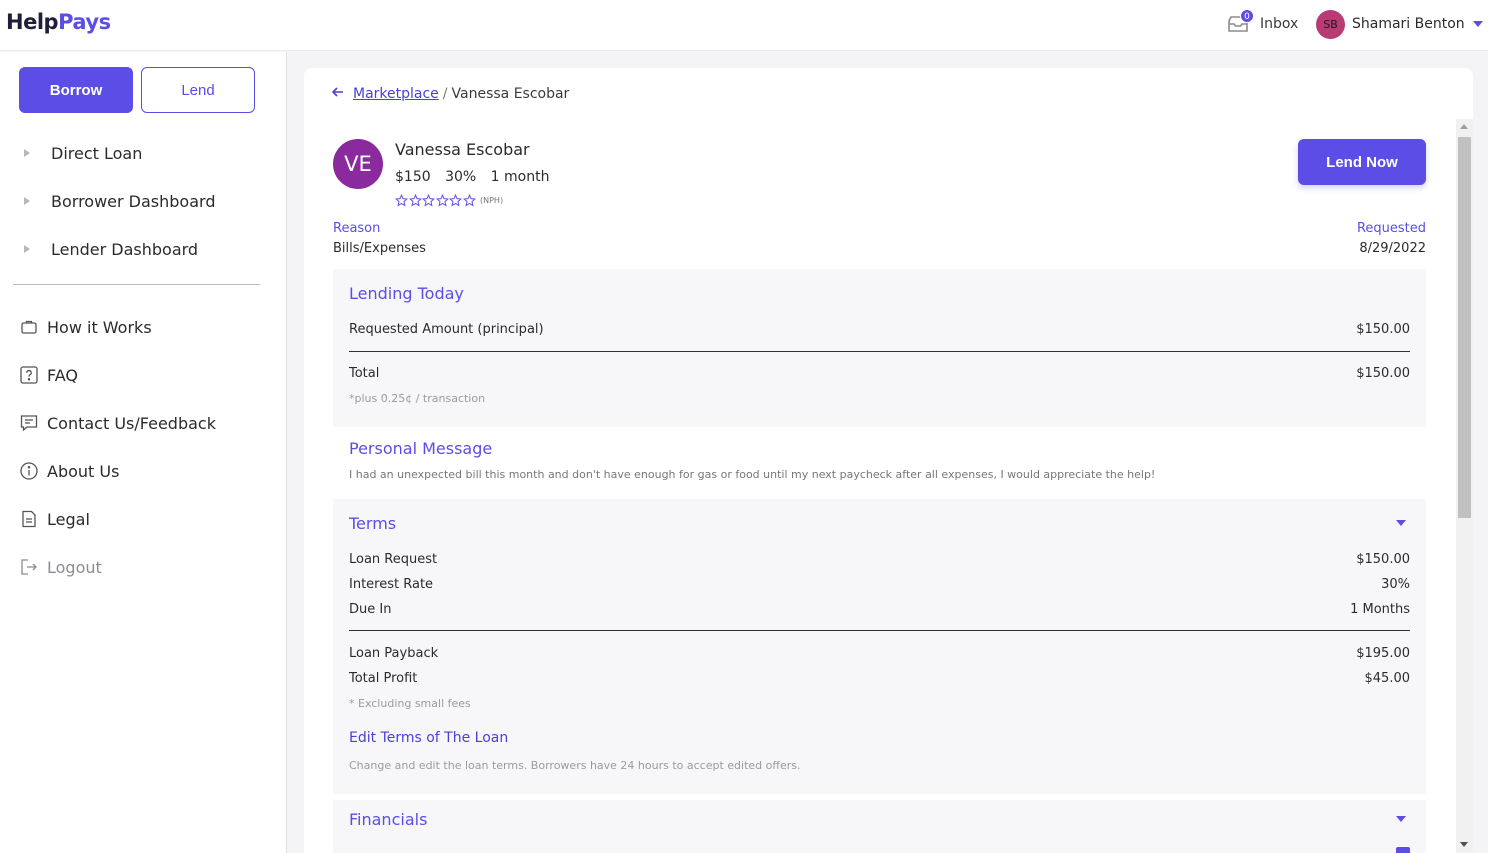  I want to click on total-profit-row: Total Profit $45.00, so click(879, 680).